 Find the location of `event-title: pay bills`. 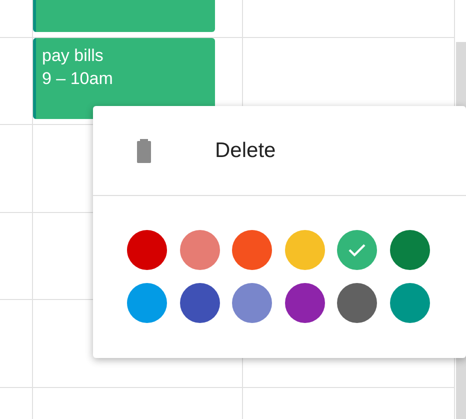

event-title: pay bills is located at coordinates (73, 56).